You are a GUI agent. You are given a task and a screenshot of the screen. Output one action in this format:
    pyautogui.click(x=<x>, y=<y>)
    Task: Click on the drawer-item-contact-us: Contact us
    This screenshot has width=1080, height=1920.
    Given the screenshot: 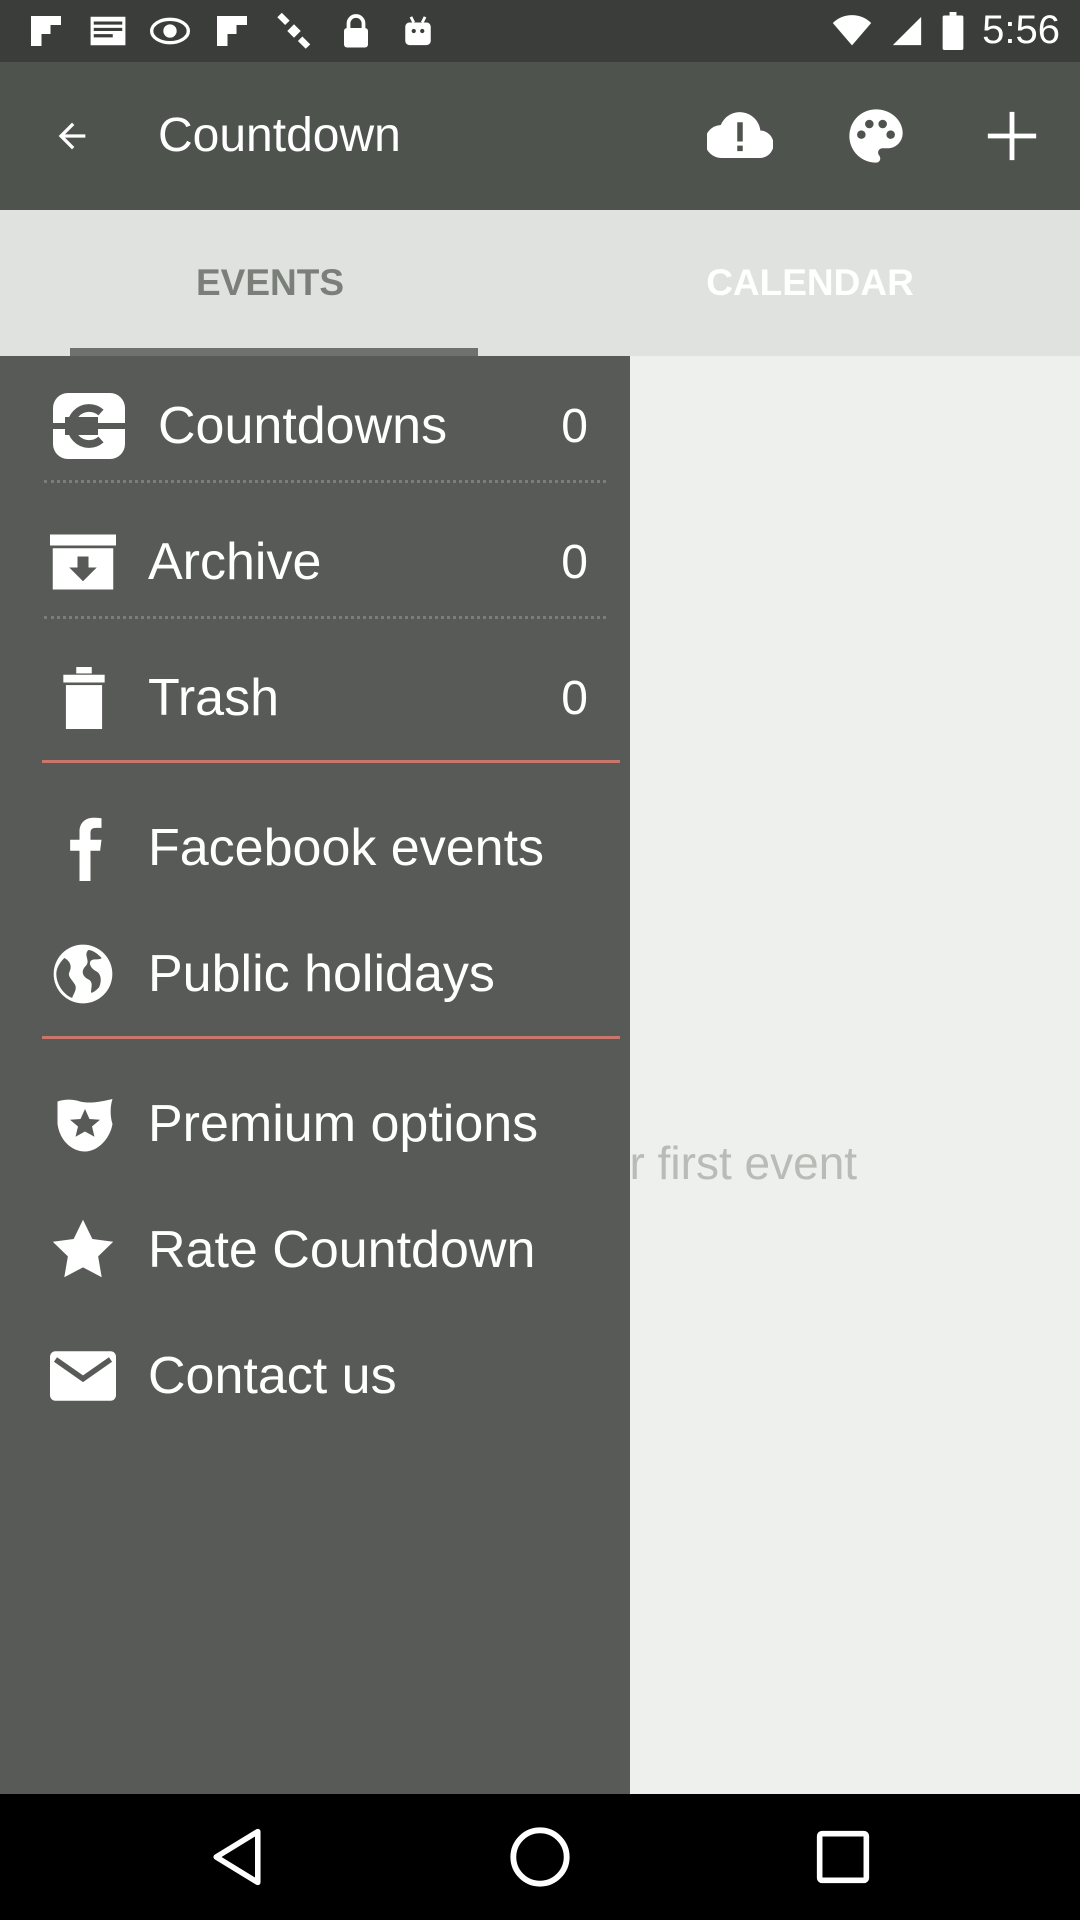 What is the action you would take?
    pyautogui.click(x=315, y=1376)
    